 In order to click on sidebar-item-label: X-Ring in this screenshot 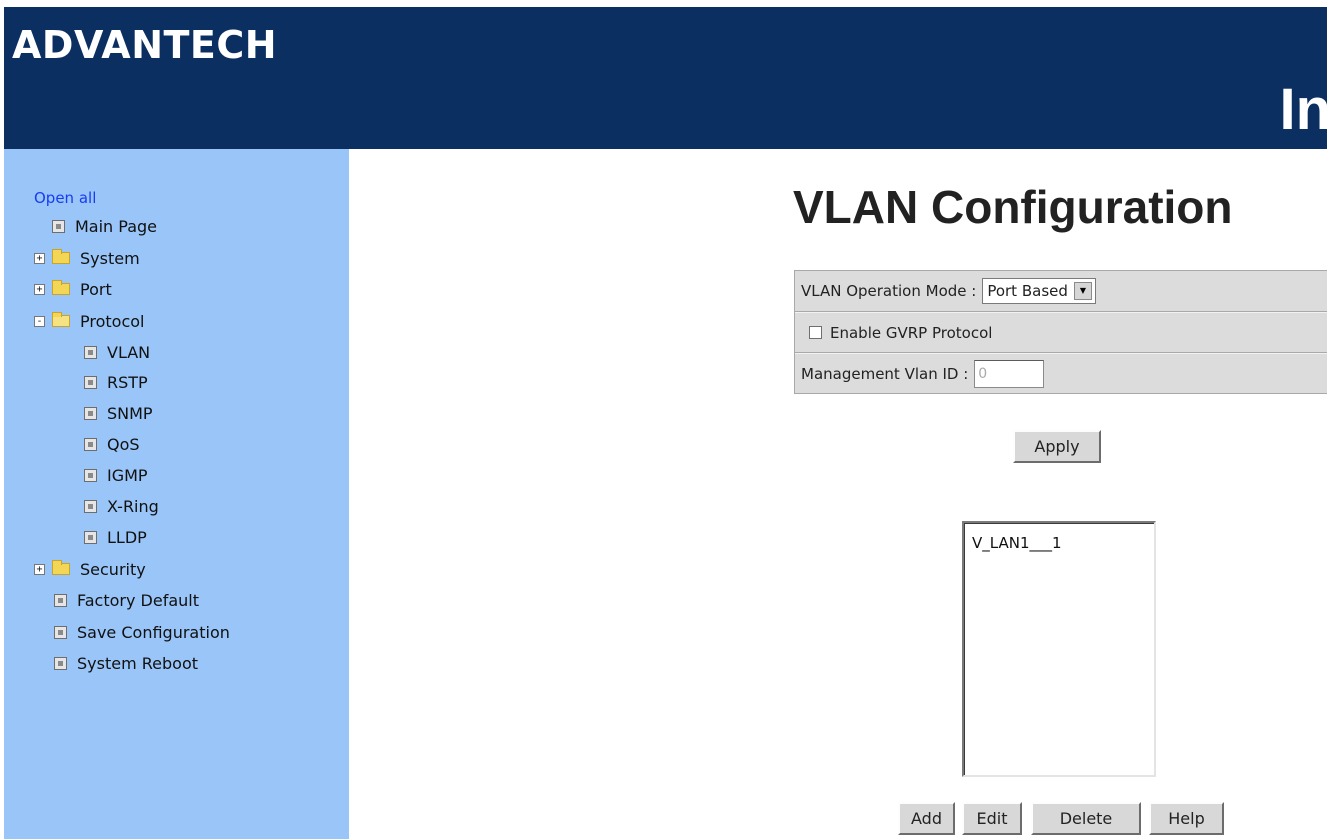, I will do `click(133, 506)`.